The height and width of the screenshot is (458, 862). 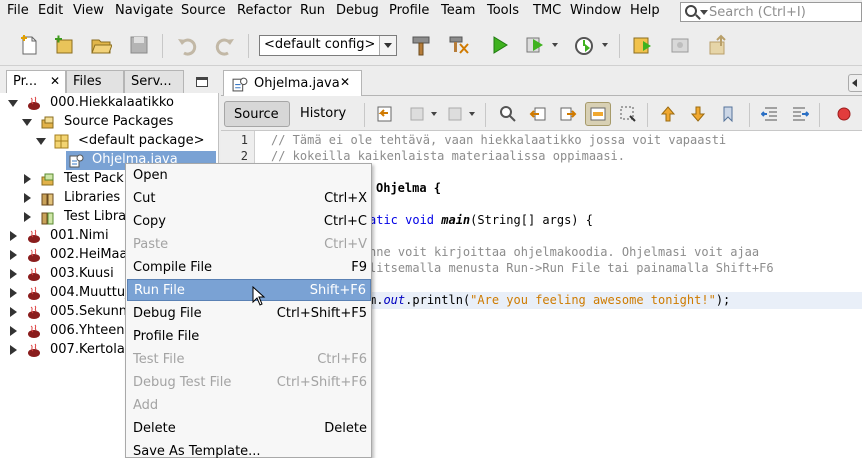 I want to click on tree-item-project: 000.Hiekkalaatikko, so click(x=109, y=103).